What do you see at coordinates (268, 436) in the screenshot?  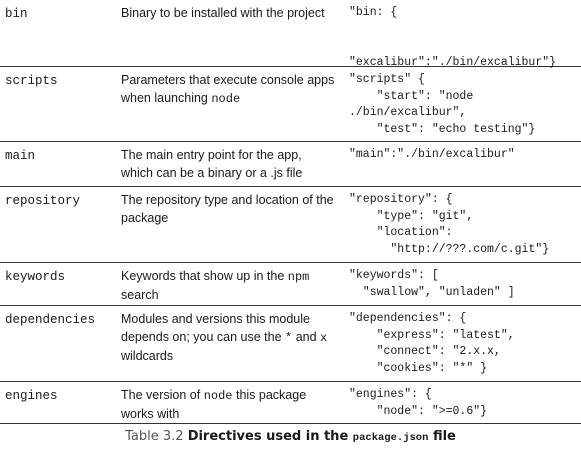 I see `caption-title-start: Directives used in the` at bounding box center [268, 436].